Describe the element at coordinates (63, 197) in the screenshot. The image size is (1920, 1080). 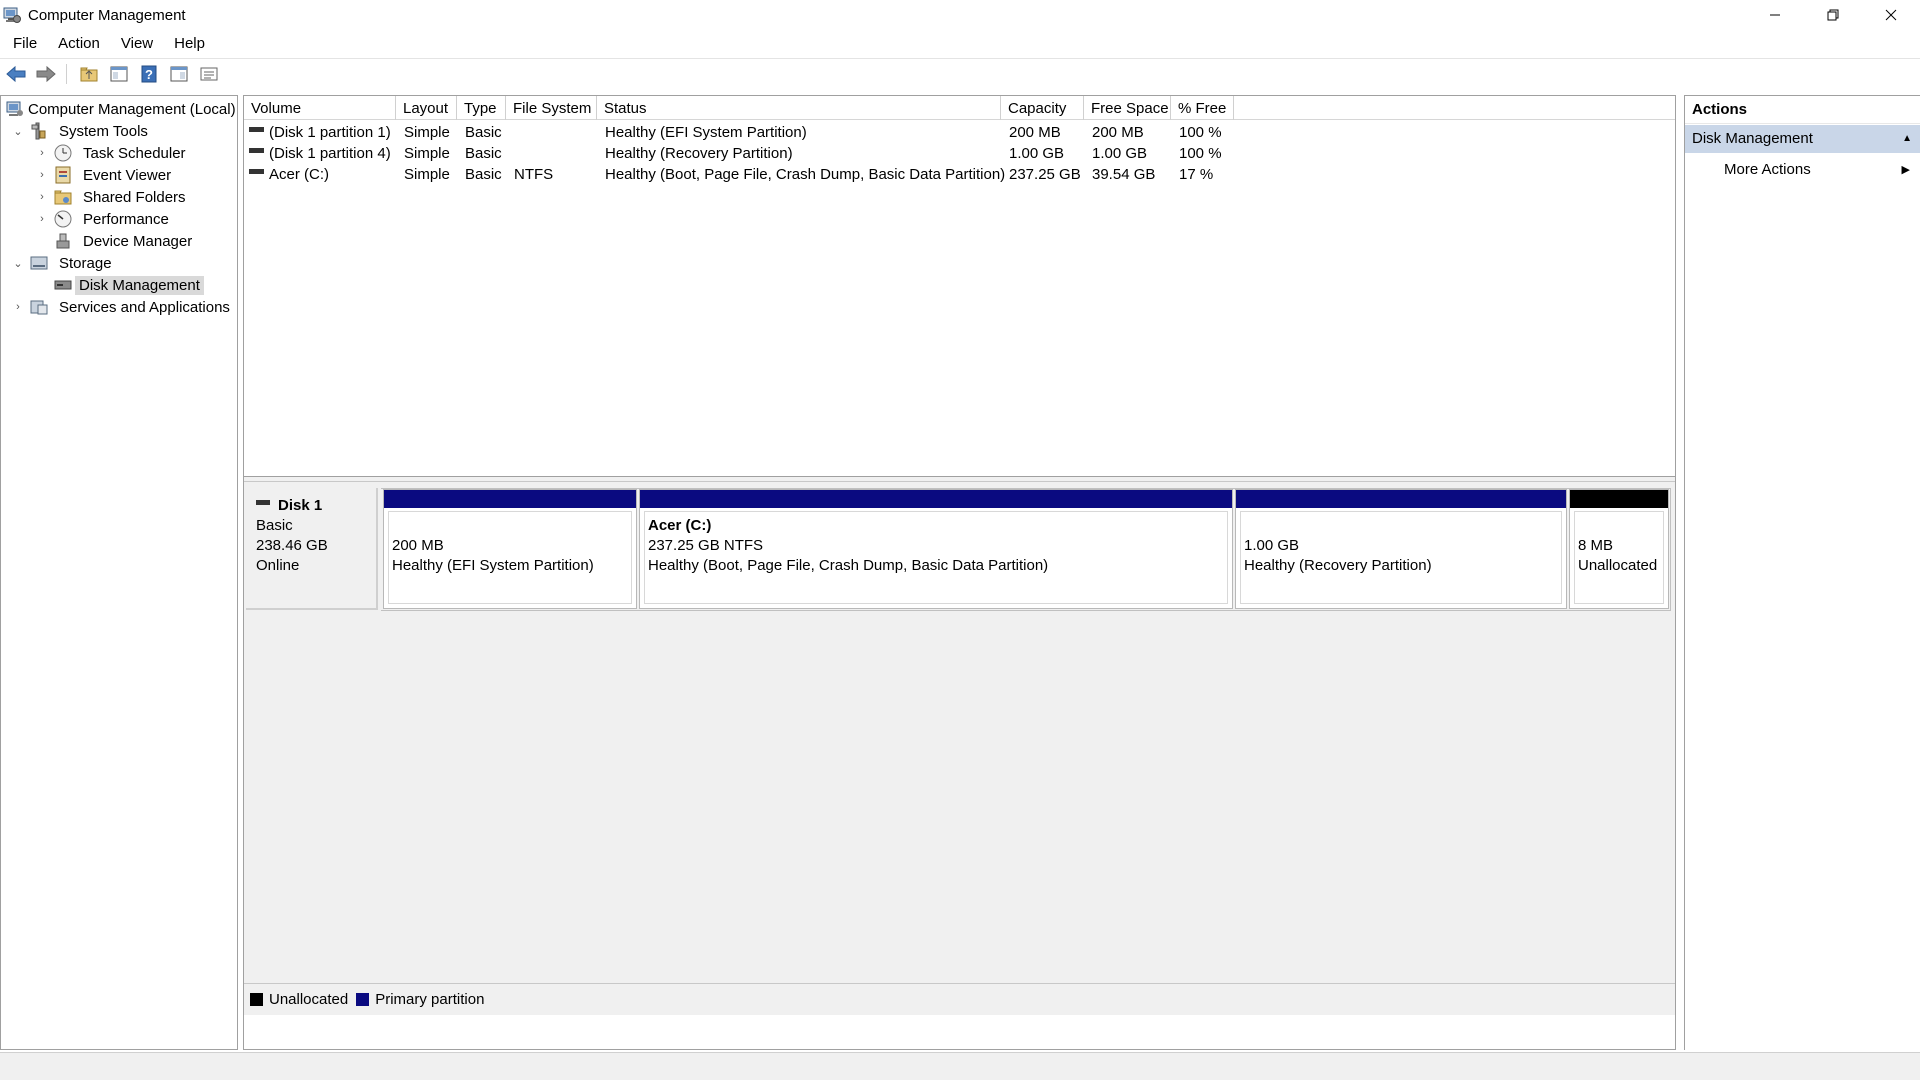
I see `shared-folder-icon` at that location.